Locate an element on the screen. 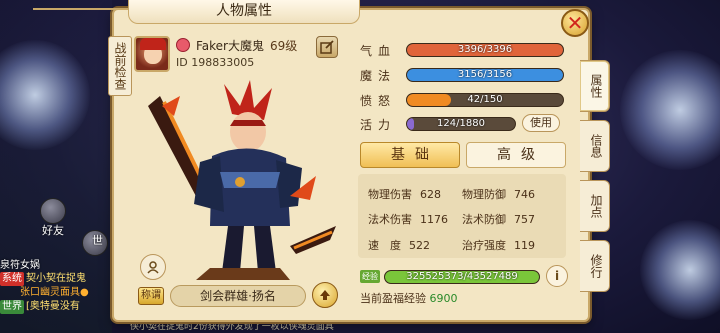 Image resolution: width=720 pixels, height=333 pixels. attr-magic-defense: 法术防御 757 is located at coordinates (498, 219).